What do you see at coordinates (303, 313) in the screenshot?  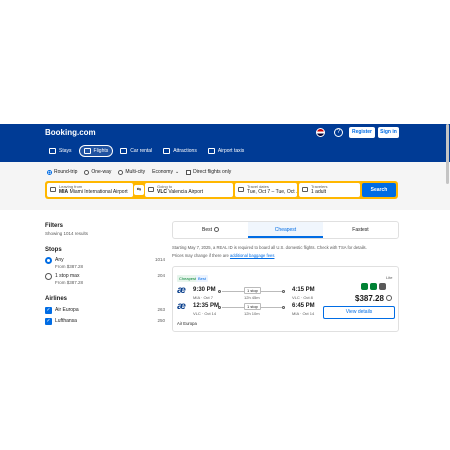 I see `return-arrive-sub: MIA · Oct 14` at bounding box center [303, 313].